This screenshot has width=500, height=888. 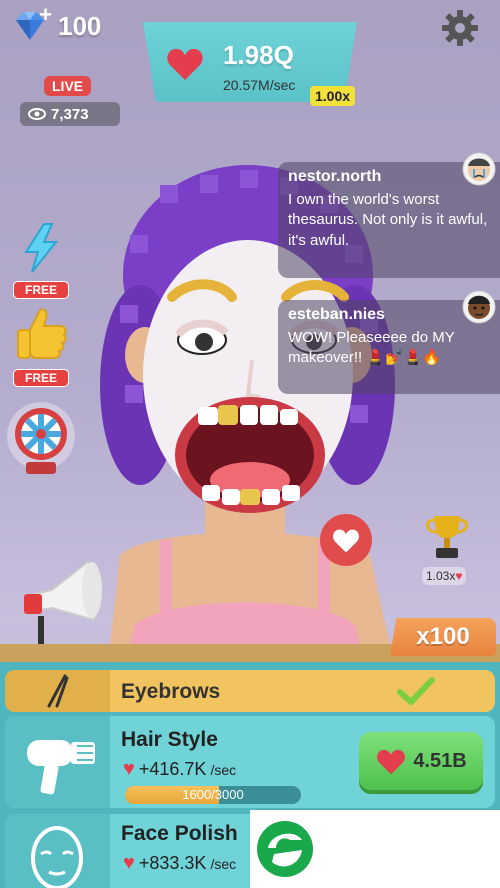 I want to click on trophy-bonus: 1.03x♥, so click(x=450, y=548).